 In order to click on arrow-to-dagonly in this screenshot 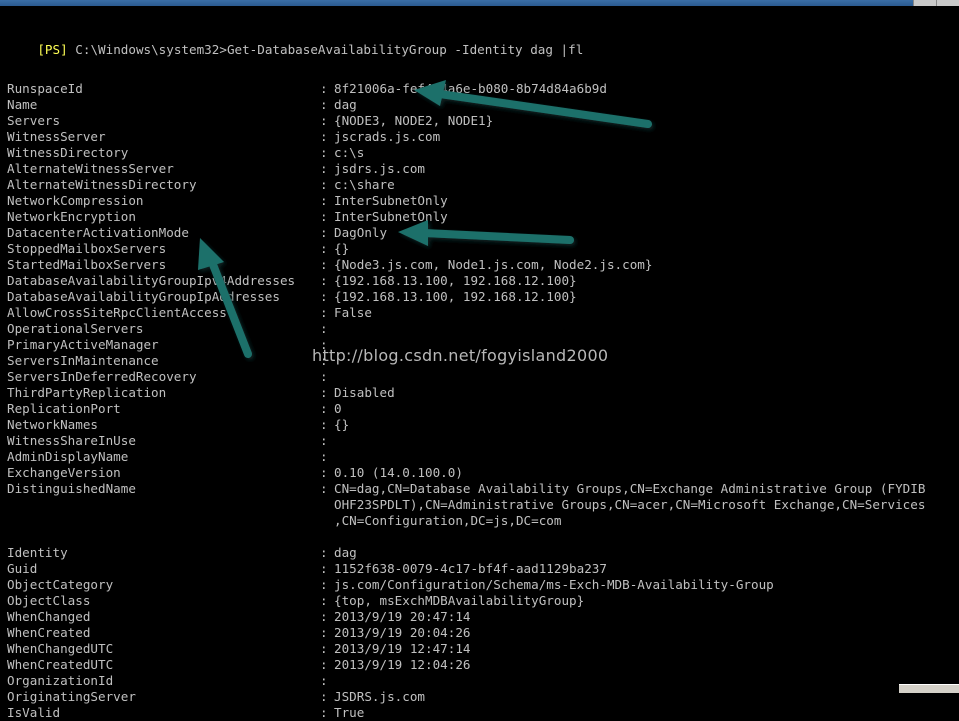, I will do `click(486, 233)`.